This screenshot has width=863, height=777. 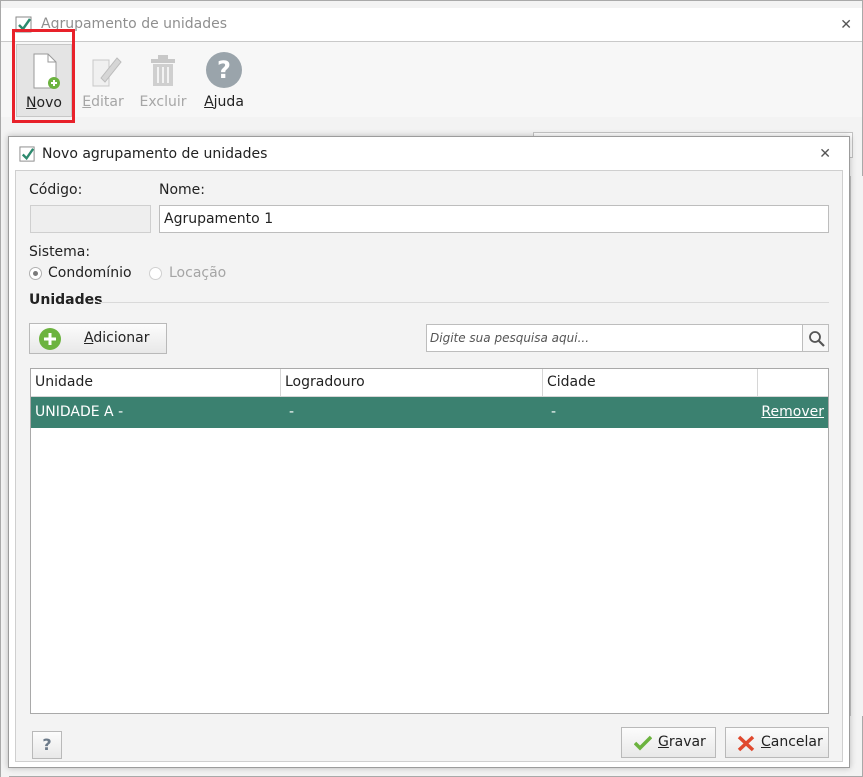 What do you see at coordinates (156, 382) in the screenshot?
I see `column-header-unidade: Unidade` at bounding box center [156, 382].